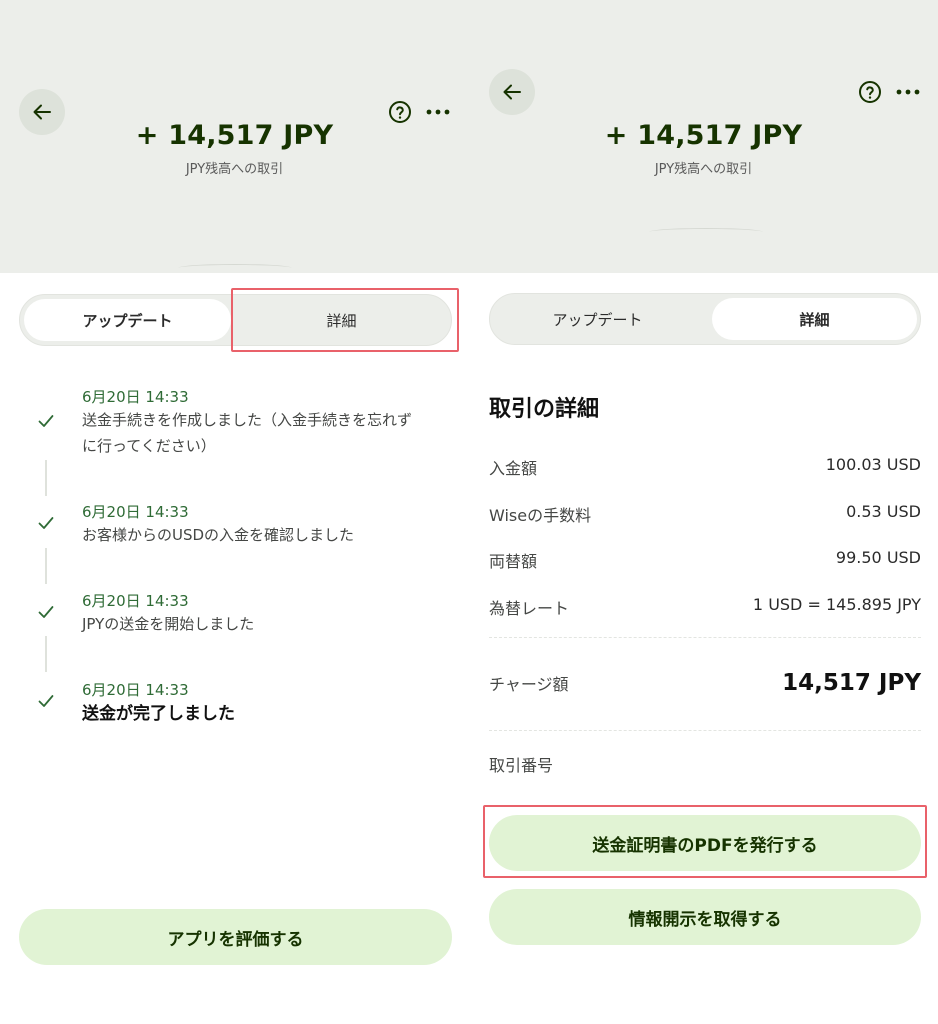  Describe the element at coordinates (247, 420) in the screenshot. I see `timeline-text: 送金手続きを作成しました（入金手続きを忘れず` at that location.